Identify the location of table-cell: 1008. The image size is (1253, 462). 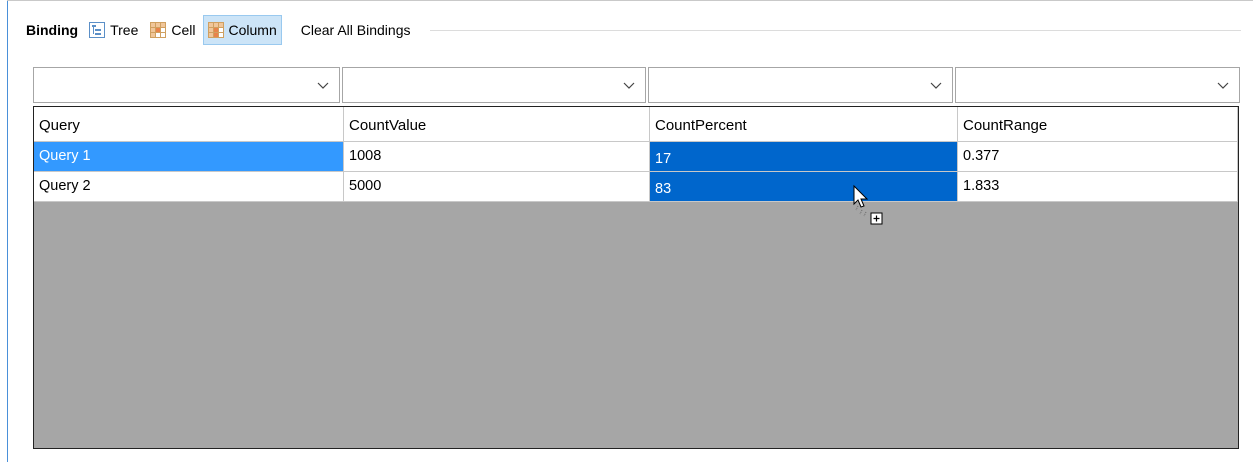
(497, 157).